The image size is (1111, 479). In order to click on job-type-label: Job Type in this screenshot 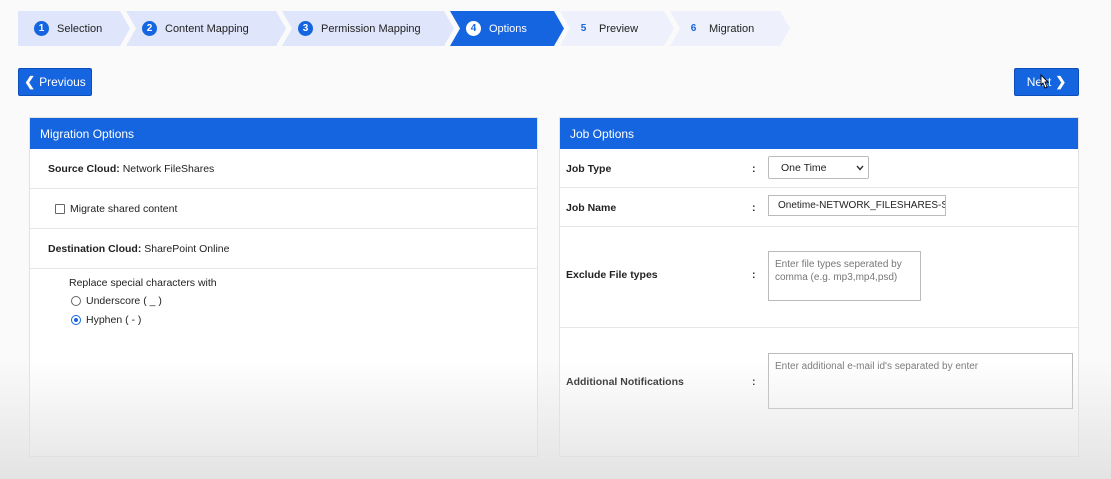, I will do `click(589, 169)`.